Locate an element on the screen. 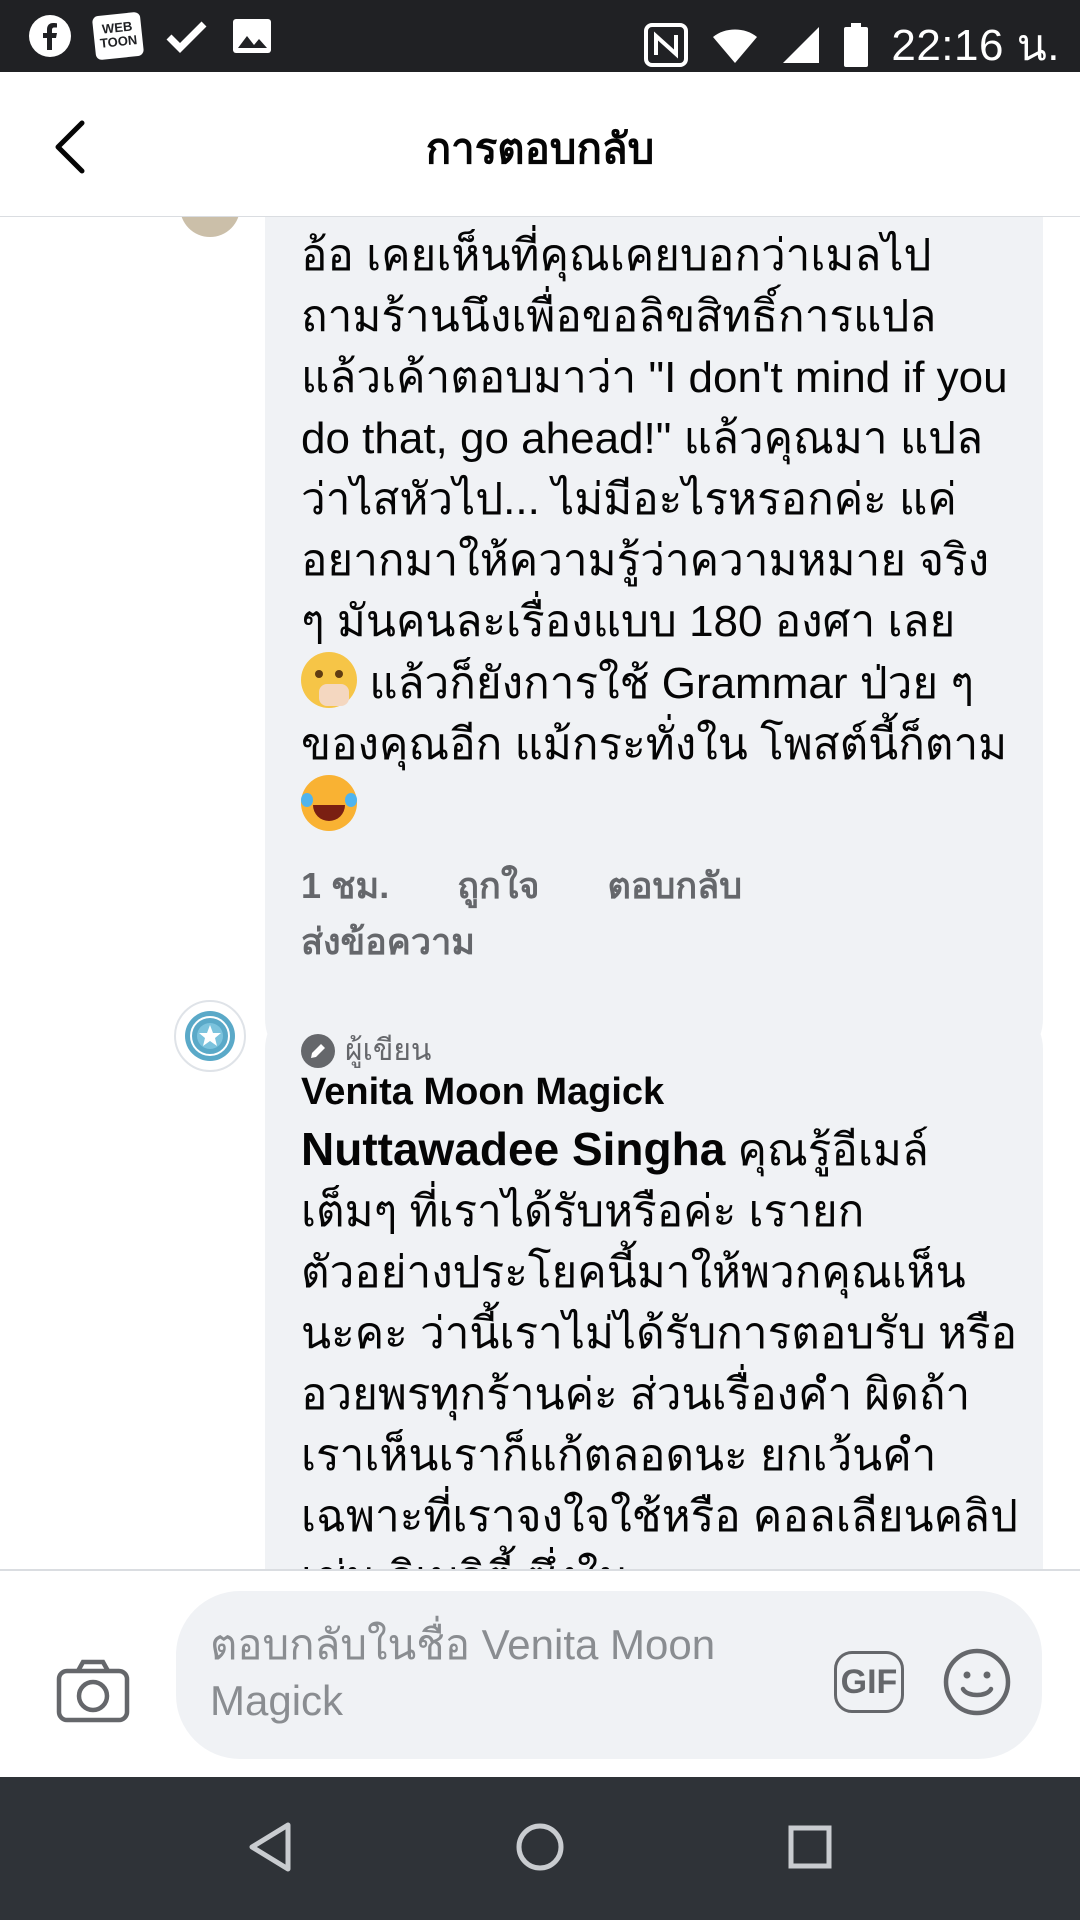 The image size is (1080, 1920). face-with-hand-over-mouth-icon is located at coordinates (329, 680).